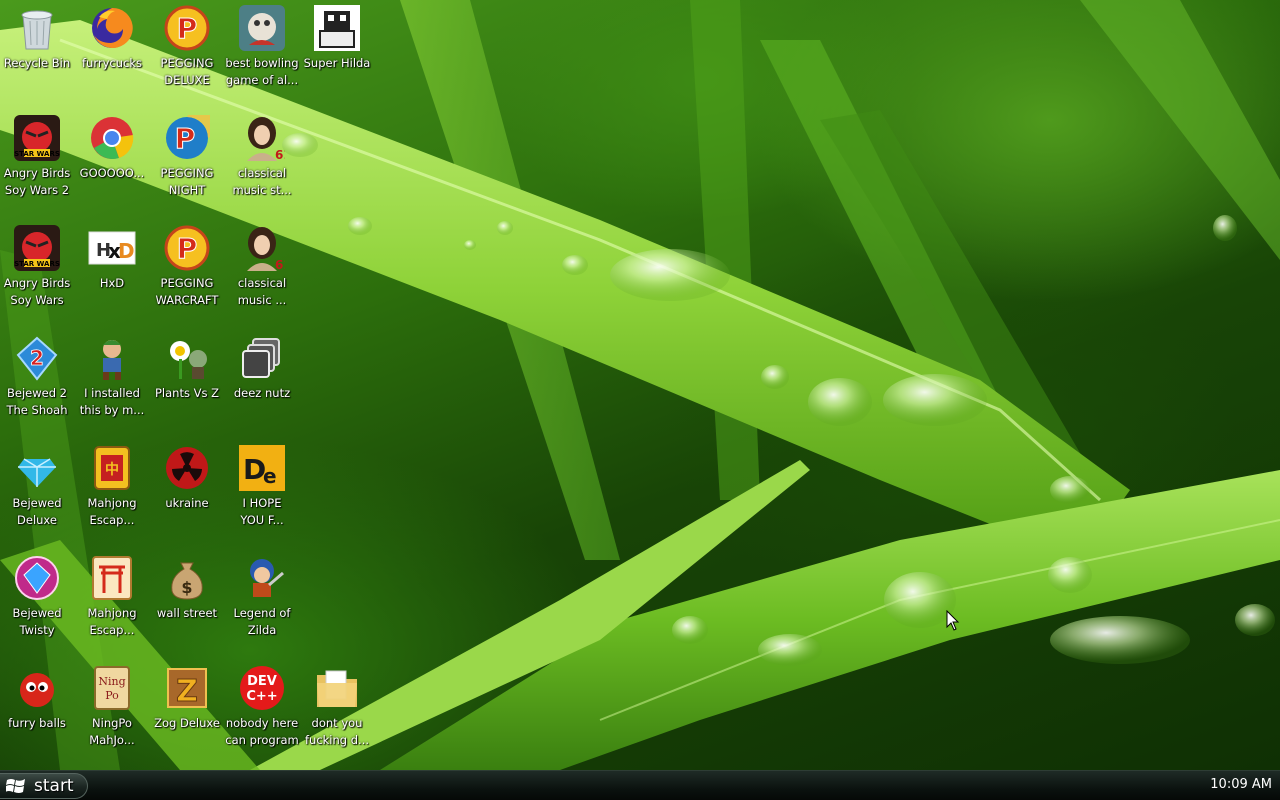  I want to click on svg-text: e, so click(270, 476).